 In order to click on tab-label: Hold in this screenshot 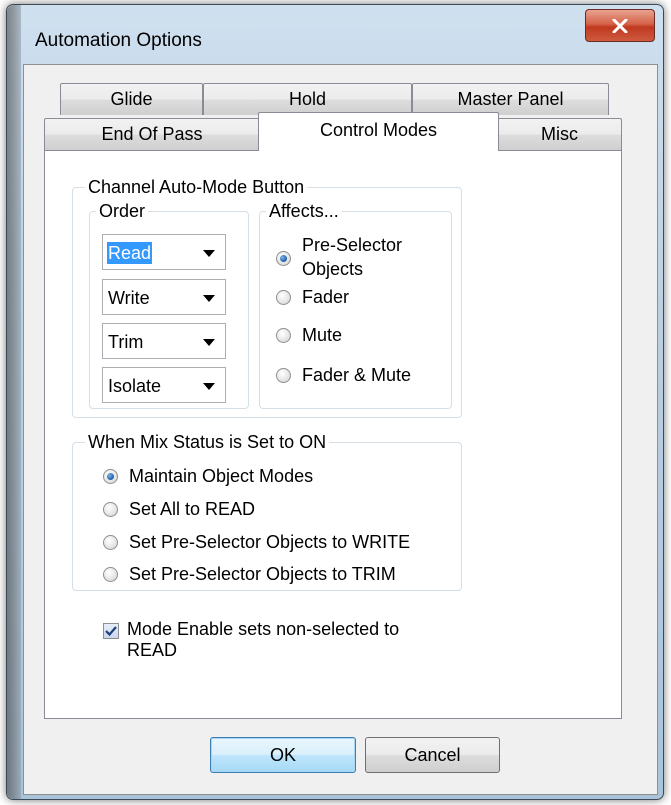, I will do `click(307, 99)`.